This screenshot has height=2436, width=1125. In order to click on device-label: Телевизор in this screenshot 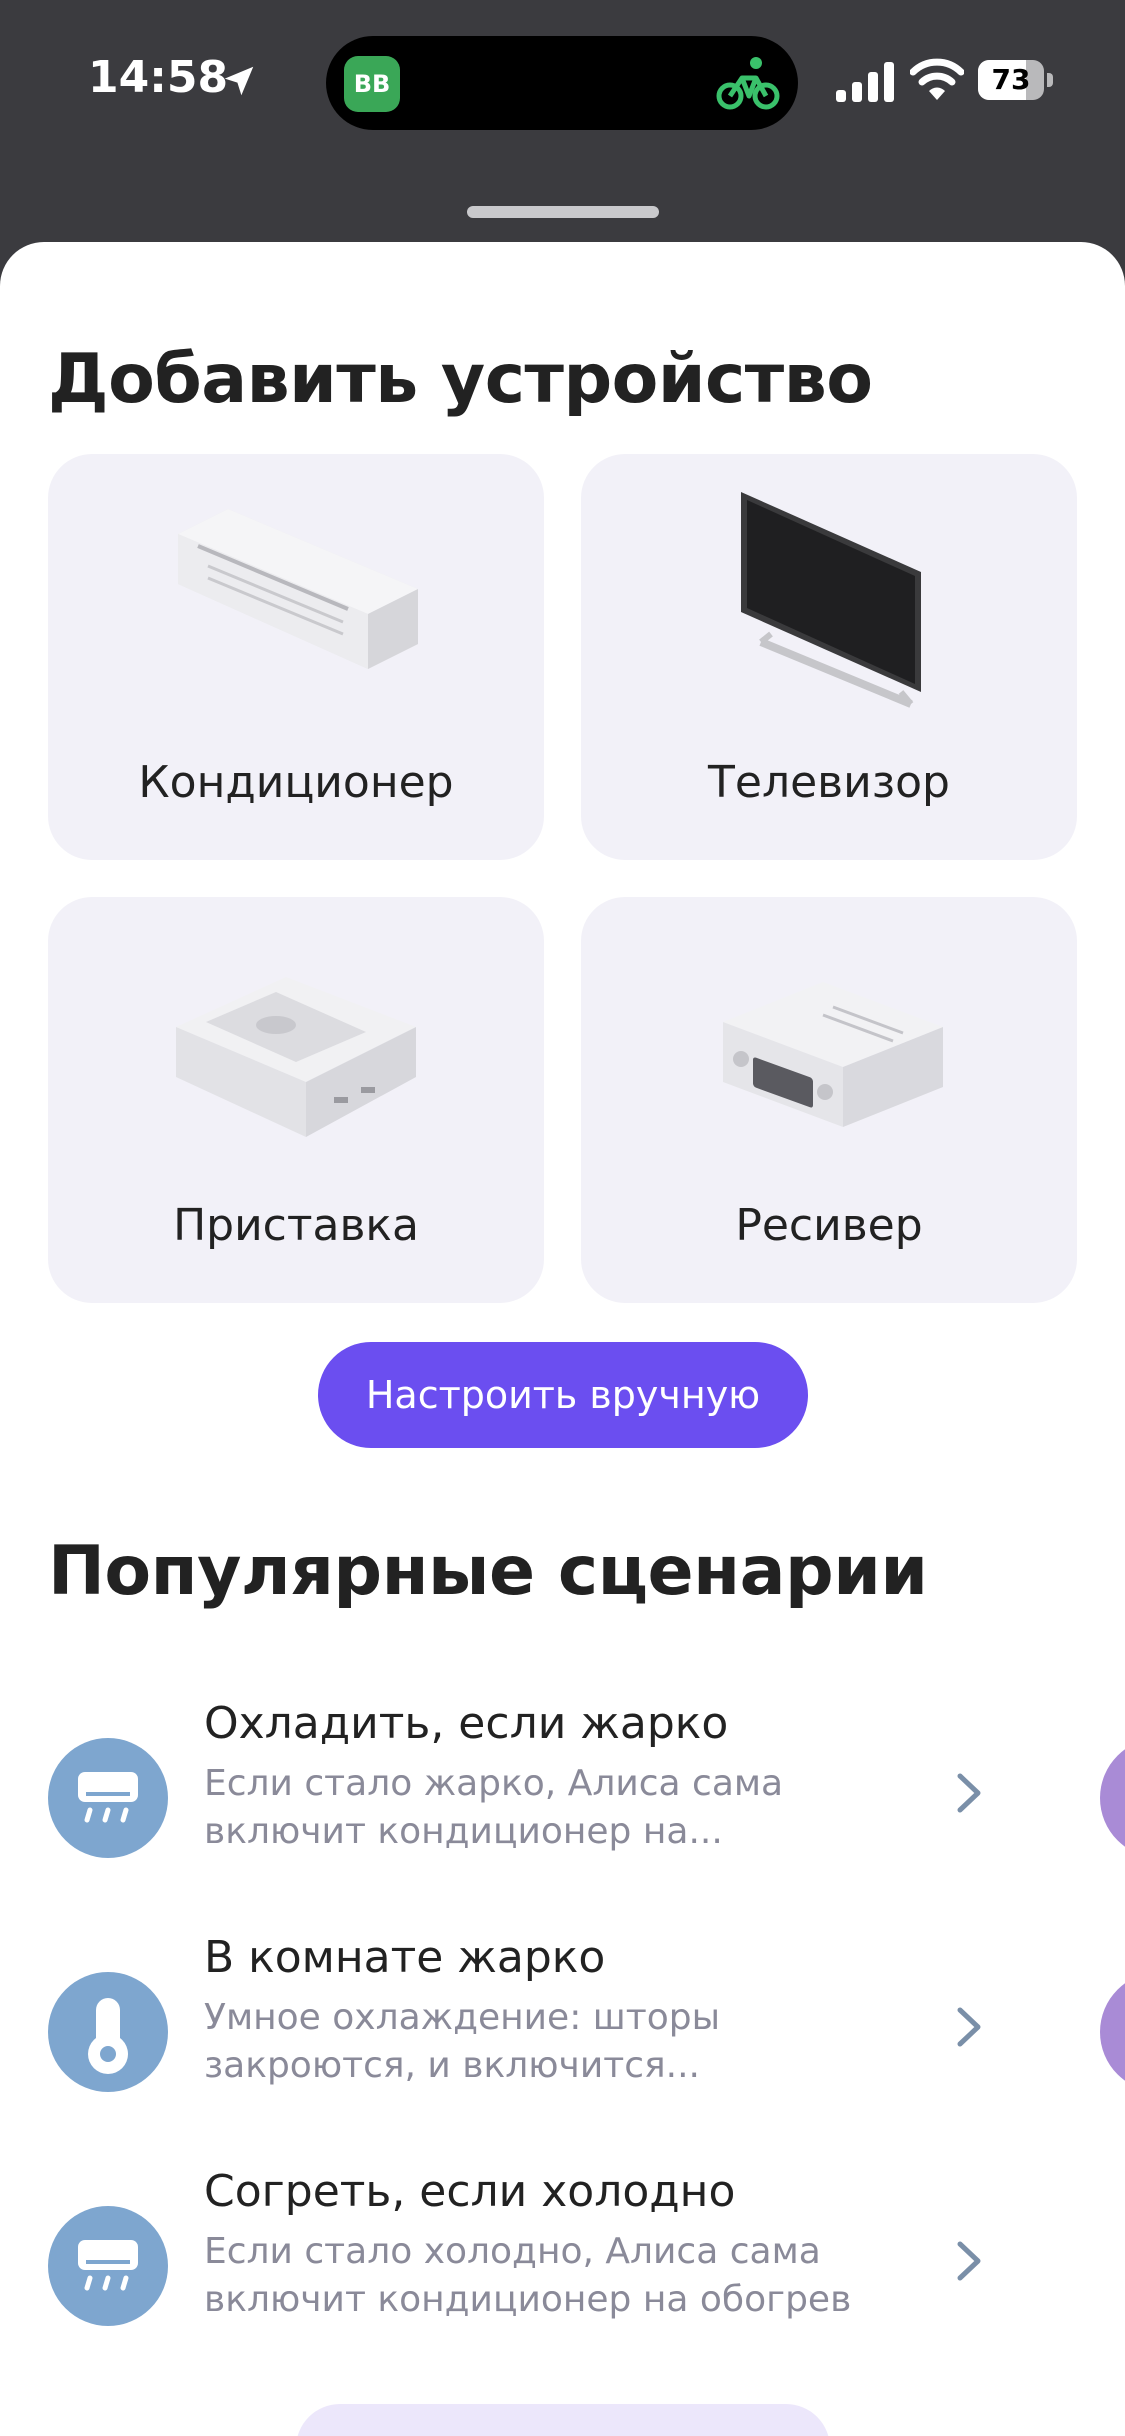, I will do `click(829, 782)`.